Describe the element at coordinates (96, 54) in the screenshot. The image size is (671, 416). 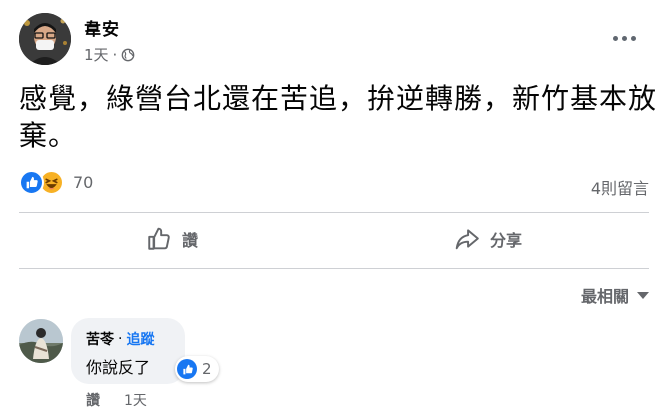
I see `post-timestamp: 1天` at that location.